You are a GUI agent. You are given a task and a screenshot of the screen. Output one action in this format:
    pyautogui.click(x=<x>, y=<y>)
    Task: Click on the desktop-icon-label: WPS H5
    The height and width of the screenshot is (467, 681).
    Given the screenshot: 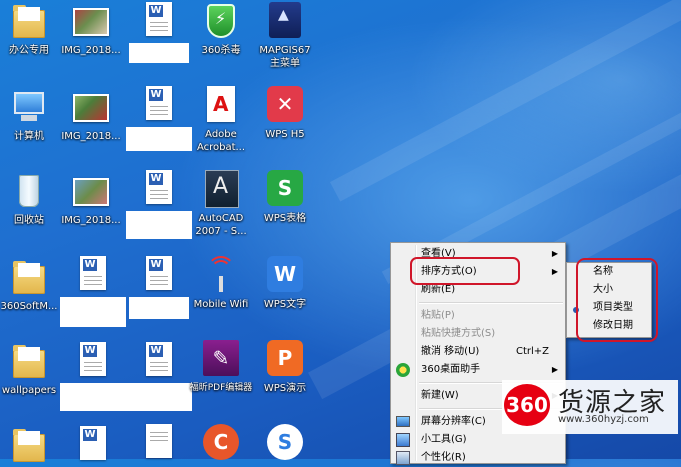 What is the action you would take?
    pyautogui.click(x=285, y=134)
    